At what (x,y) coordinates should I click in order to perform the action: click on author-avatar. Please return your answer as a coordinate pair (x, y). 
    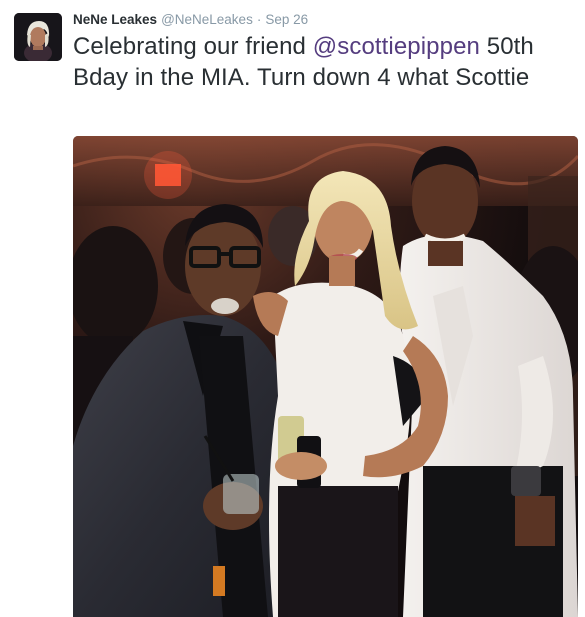
    Looking at the image, I should click on (38, 37).